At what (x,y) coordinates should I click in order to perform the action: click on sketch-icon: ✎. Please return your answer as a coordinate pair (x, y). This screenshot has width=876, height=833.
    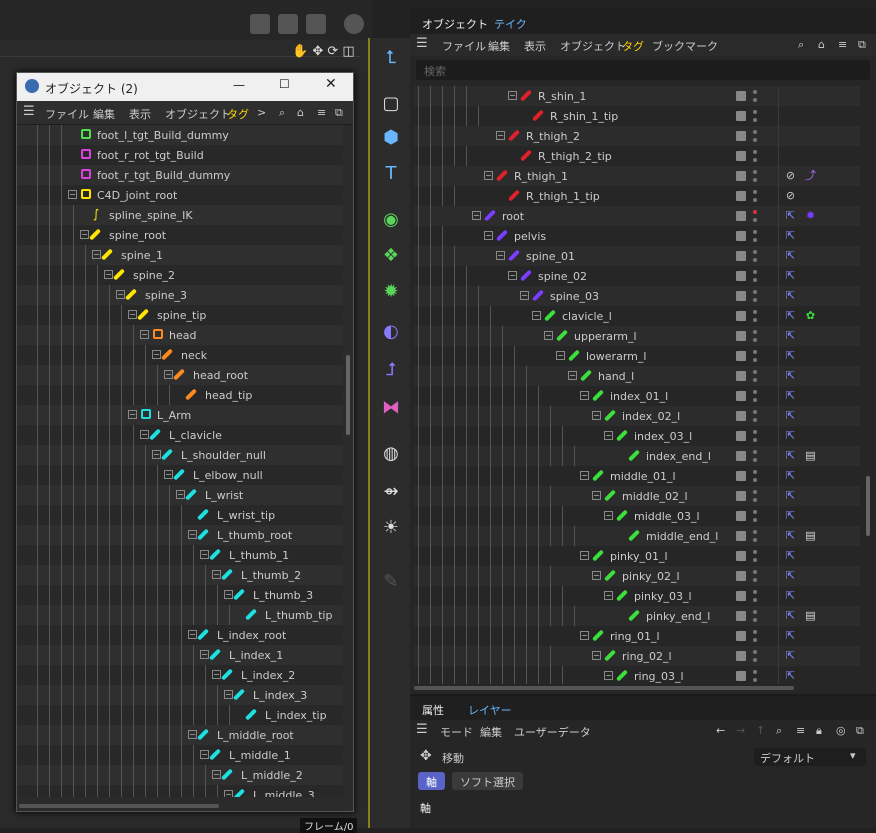
    Looking at the image, I should click on (391, 581).